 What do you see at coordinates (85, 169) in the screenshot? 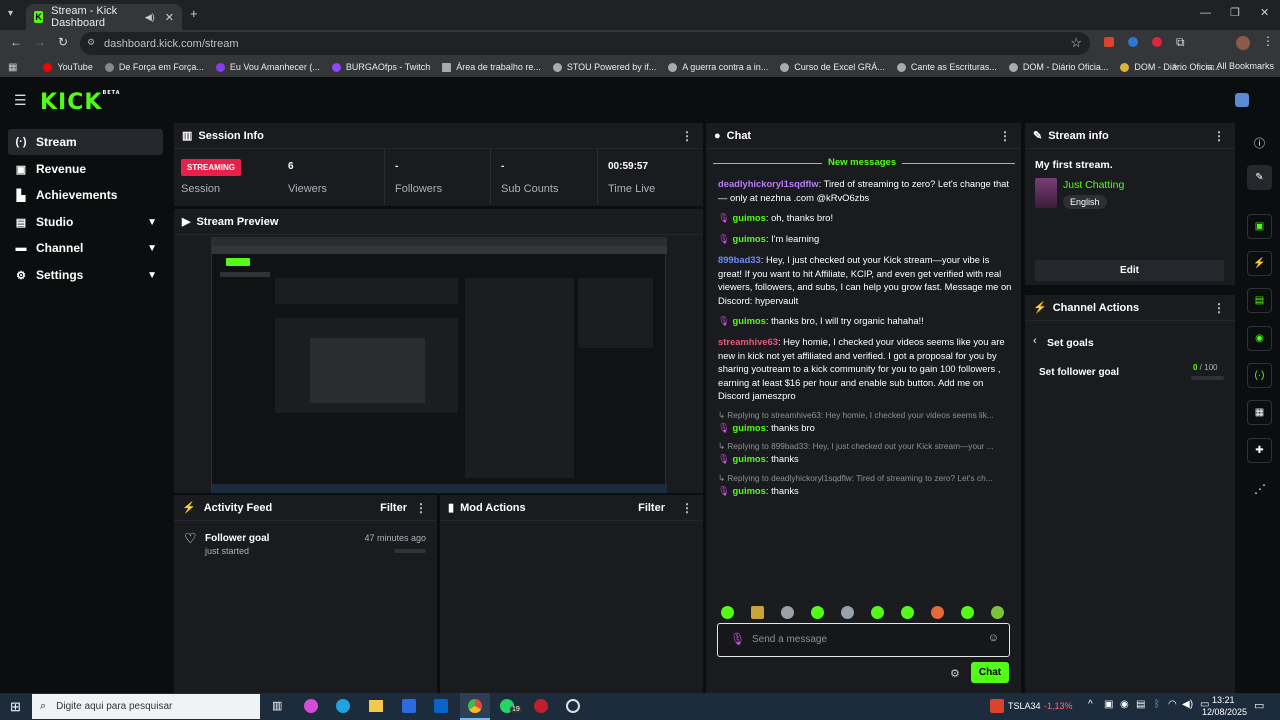
I see `sidebar-item-revenue: ▣ Revenue` at bounding box center [85, 169].